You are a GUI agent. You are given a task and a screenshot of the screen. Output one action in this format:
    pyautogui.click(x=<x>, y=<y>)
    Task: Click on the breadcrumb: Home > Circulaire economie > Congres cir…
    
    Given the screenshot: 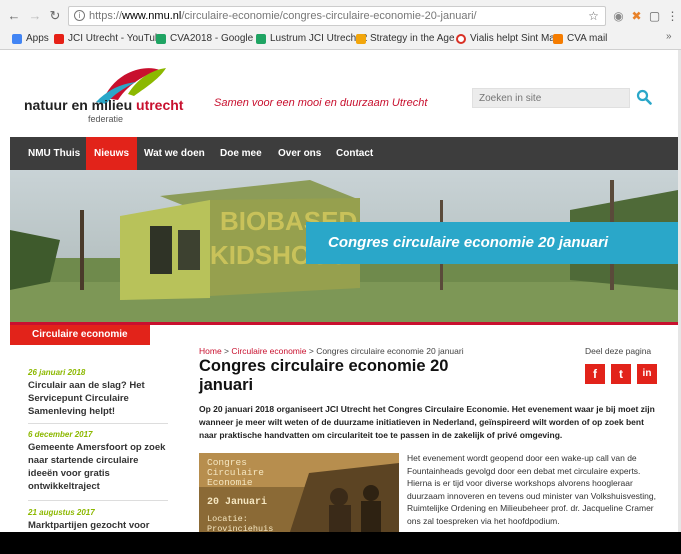 What is the action you would take?
    pyautogui.click(x=331, y=351)
    